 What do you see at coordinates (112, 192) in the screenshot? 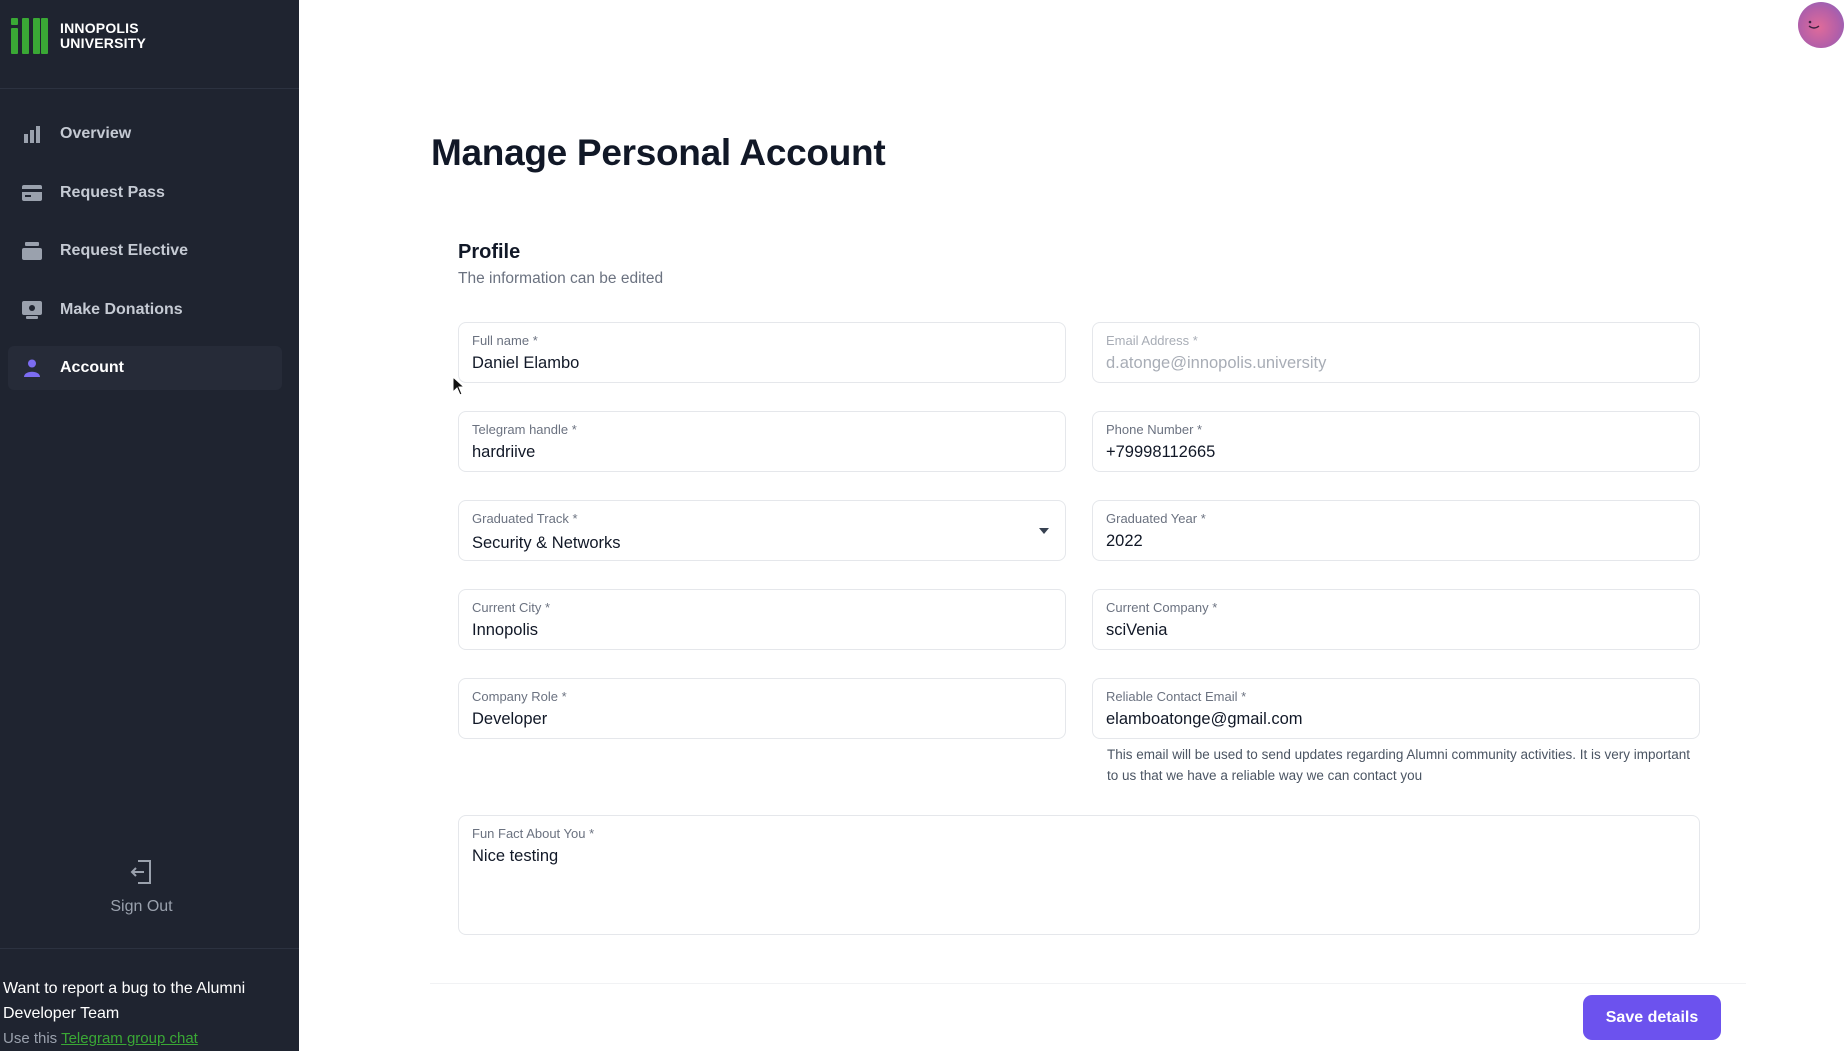
I see `sidebar-item-label: Request Pass` at bounding box center [112, 192].